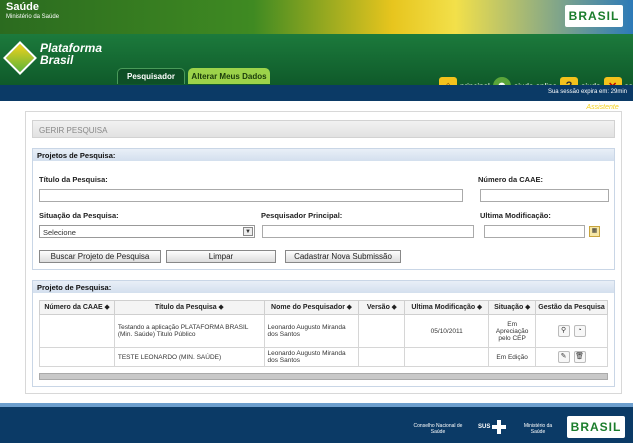  Describe the element at coordinates (499, 427) in the screenshot. I see `sus-cross-icon` at that location.